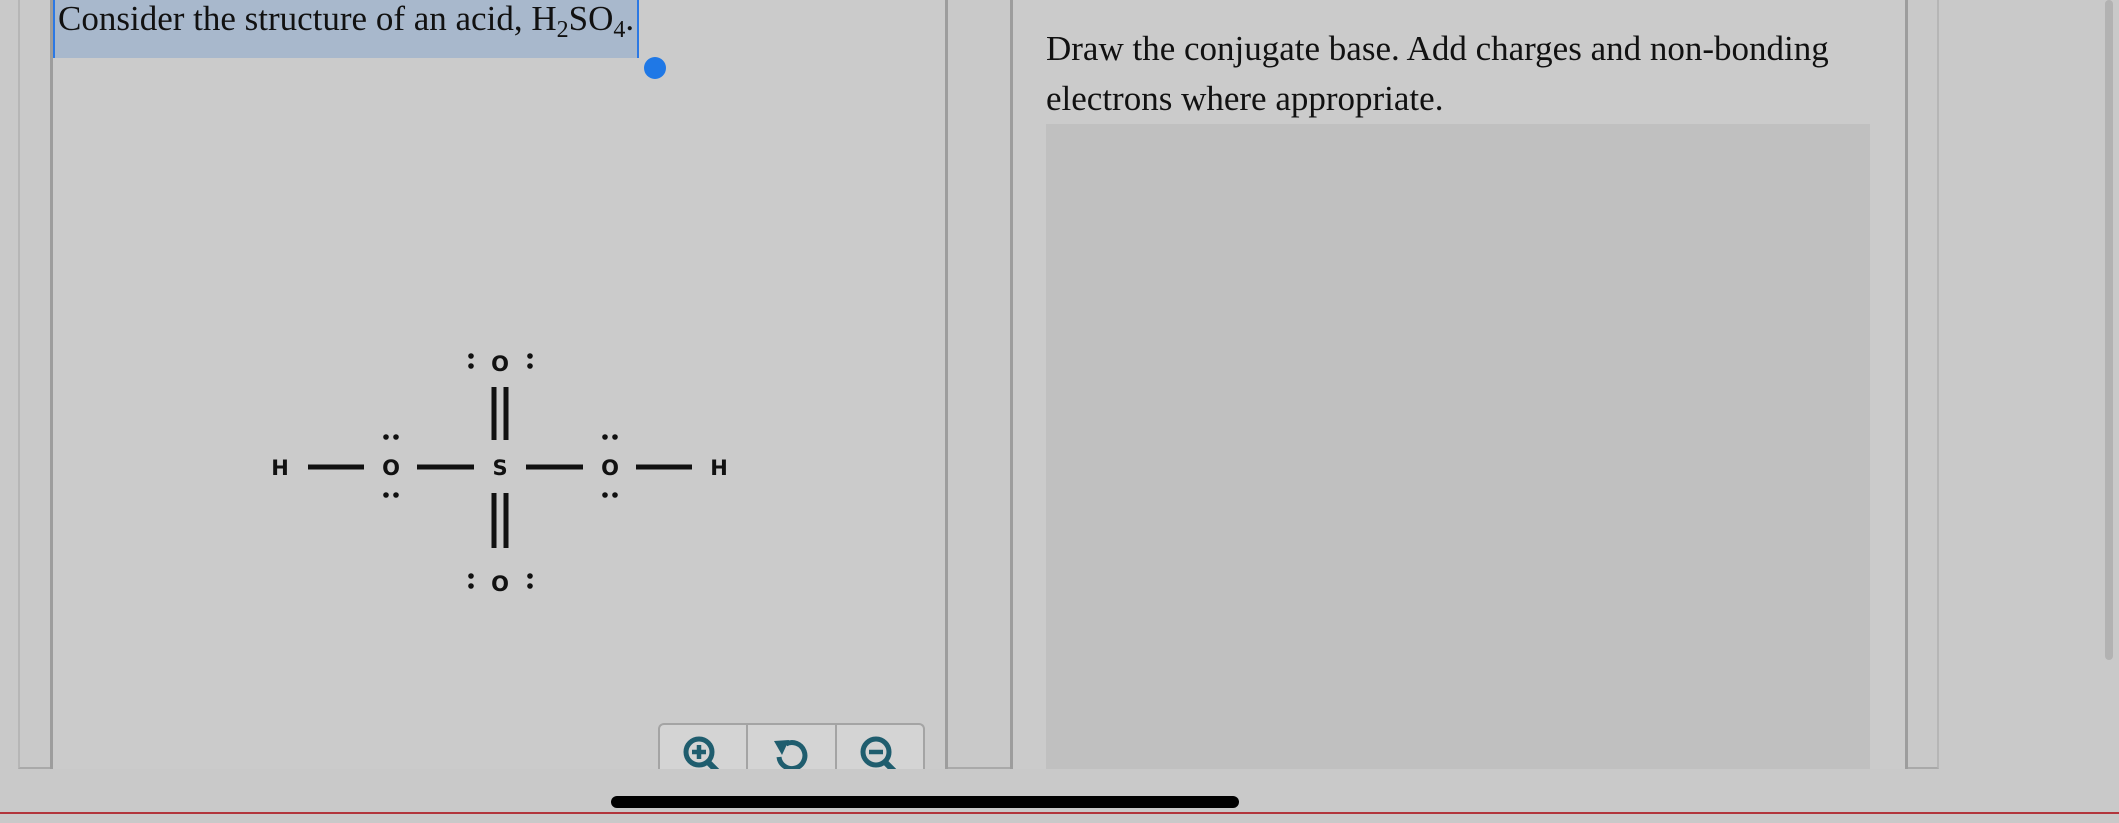 This screenshot has width=2119, height=823. I want to click on sulfuric-acid-structure: H O S O H O O, so click(499, 474).